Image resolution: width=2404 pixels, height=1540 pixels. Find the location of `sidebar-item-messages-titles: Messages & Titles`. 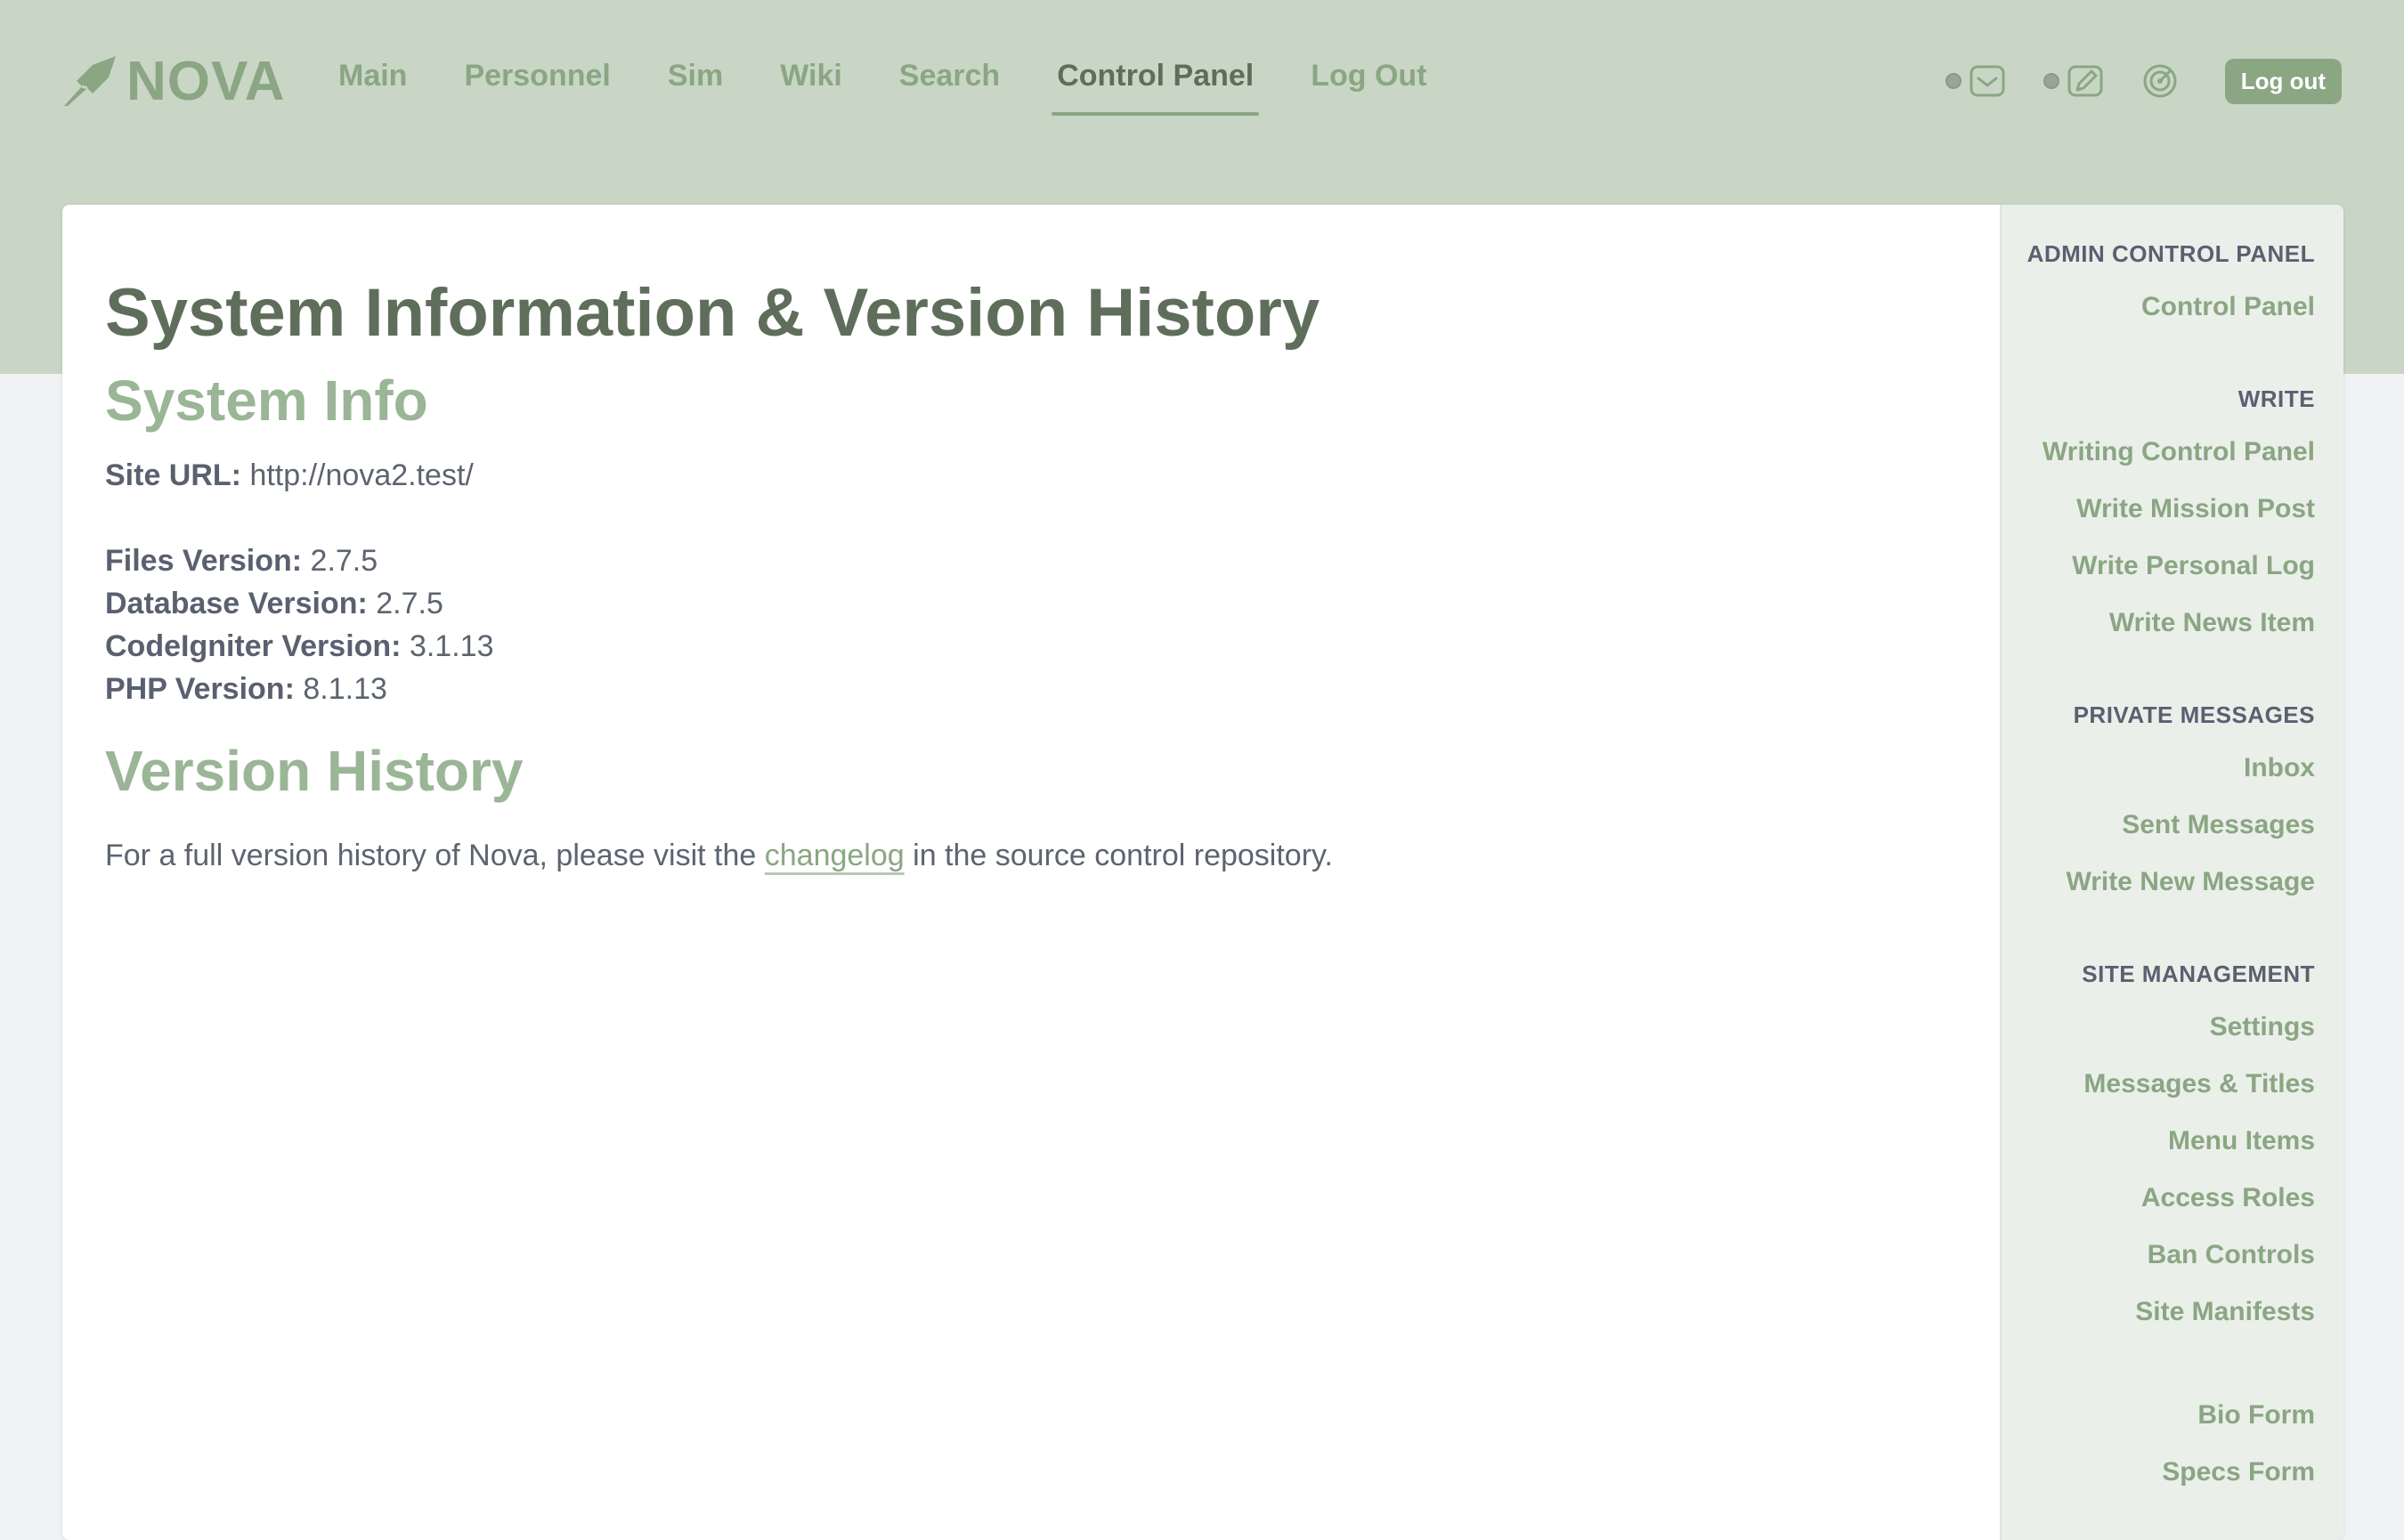

sidebar-item-messages-titles: Messages & Titles is located at coordinates (2158, 1084).